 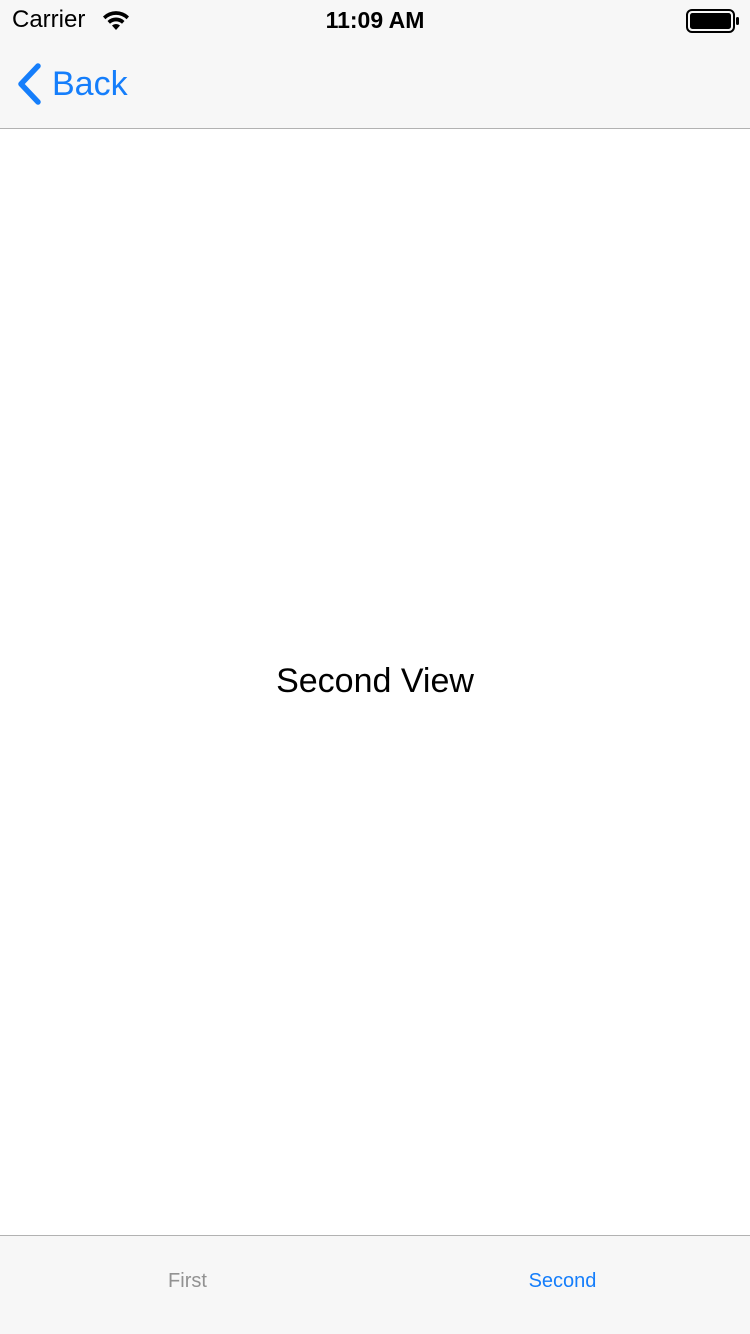 I want to click on status-bar: Carrier 11:09 AM, so click(x=375, y=20).